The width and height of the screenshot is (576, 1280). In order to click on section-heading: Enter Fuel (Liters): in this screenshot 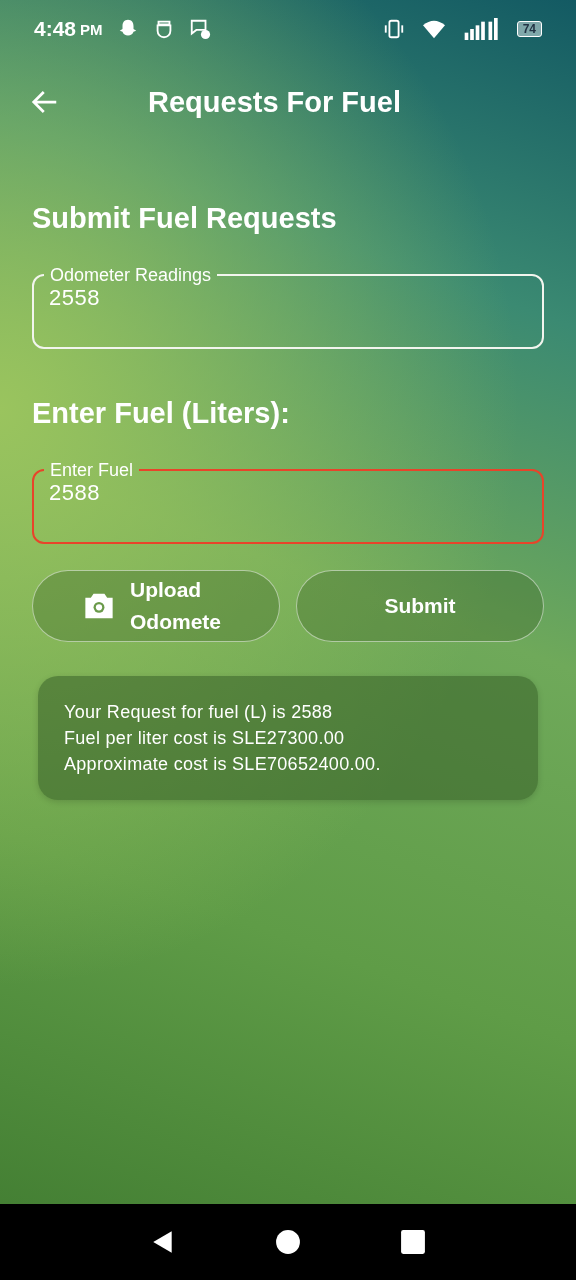, I will do `click(161, 413)`.